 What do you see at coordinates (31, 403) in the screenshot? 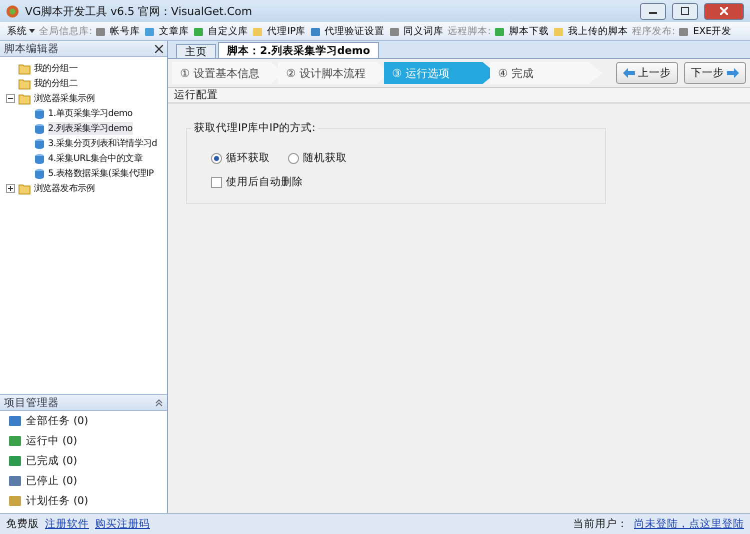
I see `panel-title: 项目管理器` at bounding box center [31, 403].